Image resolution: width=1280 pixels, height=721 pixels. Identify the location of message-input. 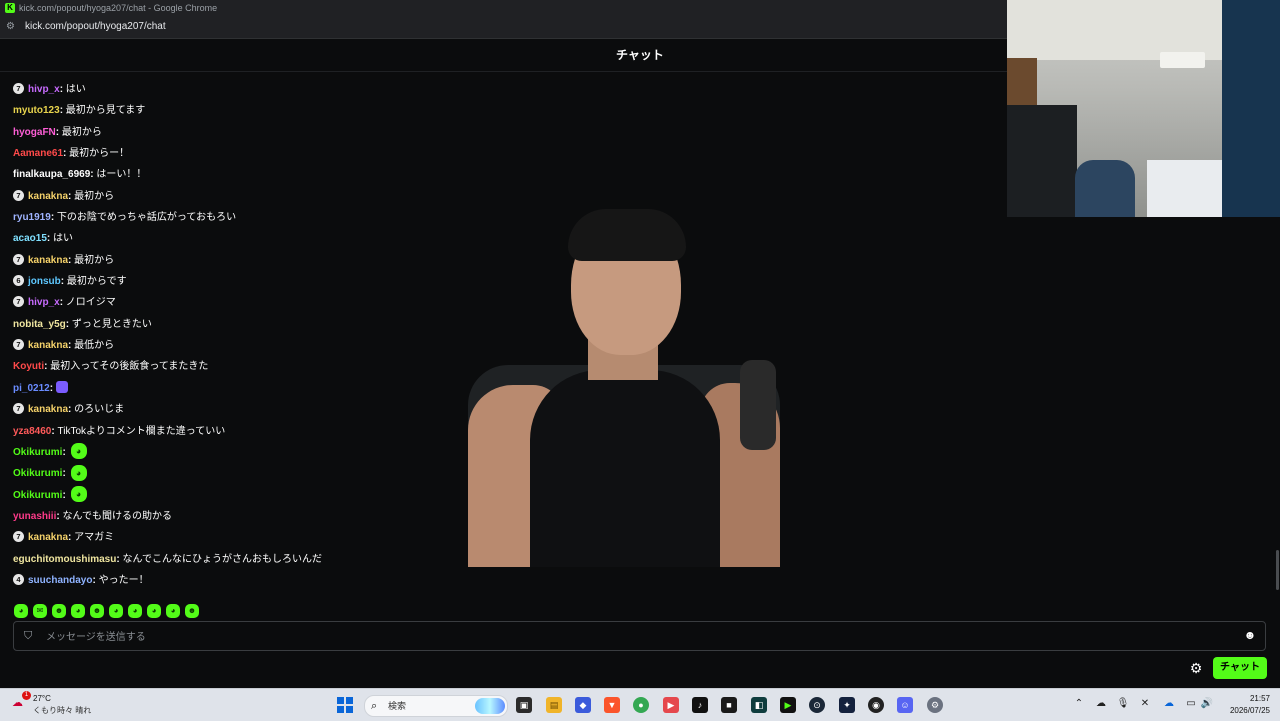
(636, 637).